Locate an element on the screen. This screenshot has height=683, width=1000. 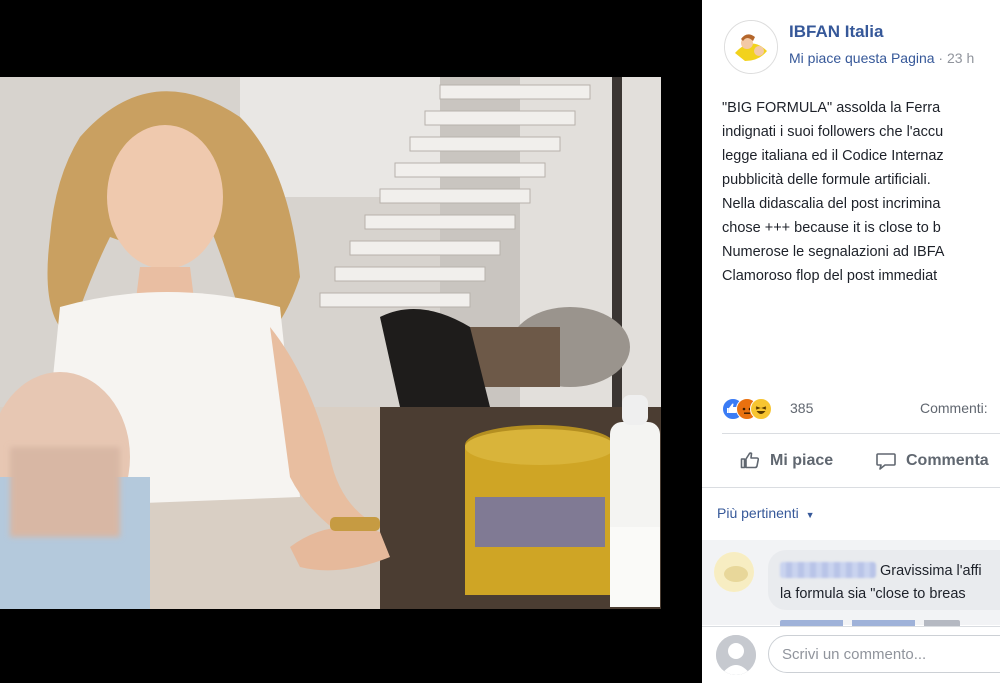
relevance-dropdown: Più pertinenti ▼ is located at coordinates (766, 513).